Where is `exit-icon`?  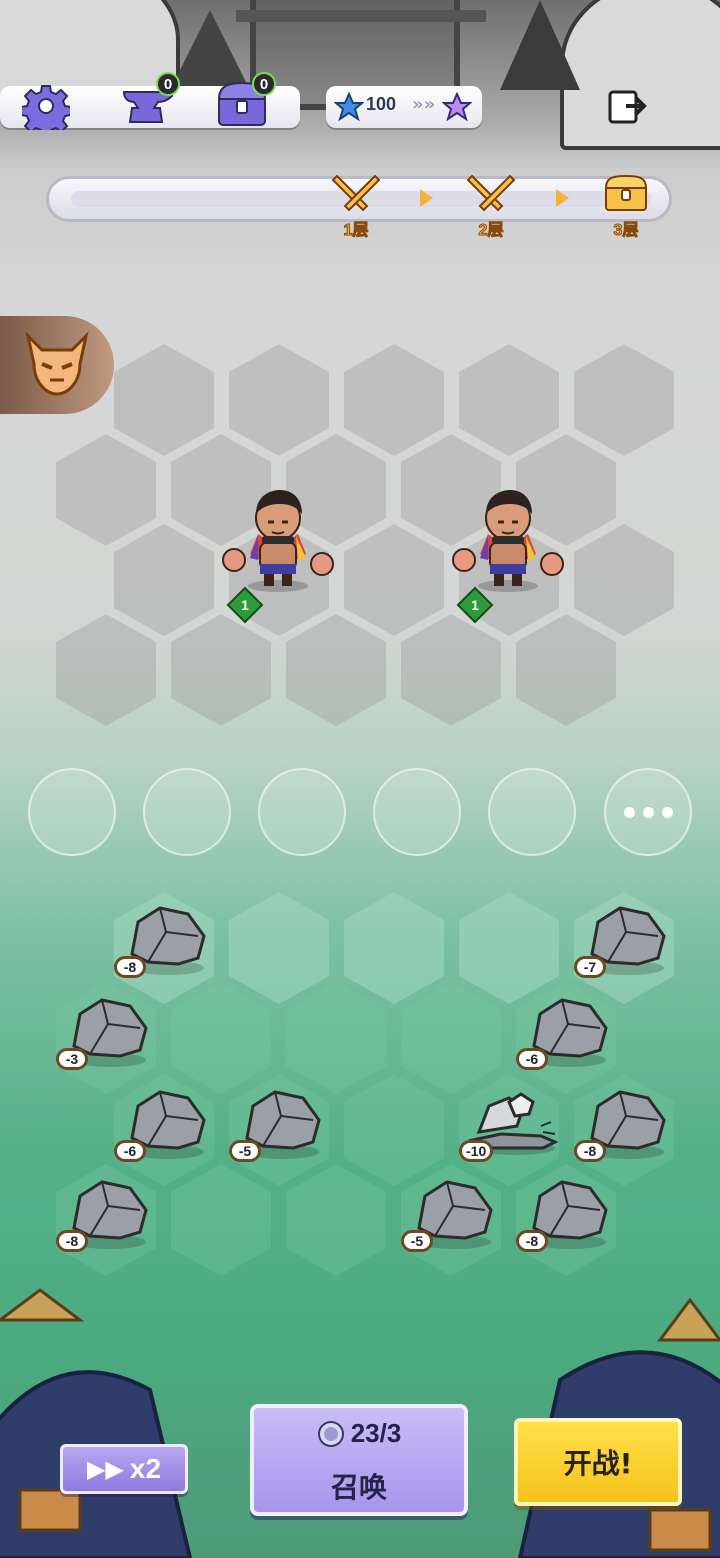
exit-icon is located at coordinates (627, 107).